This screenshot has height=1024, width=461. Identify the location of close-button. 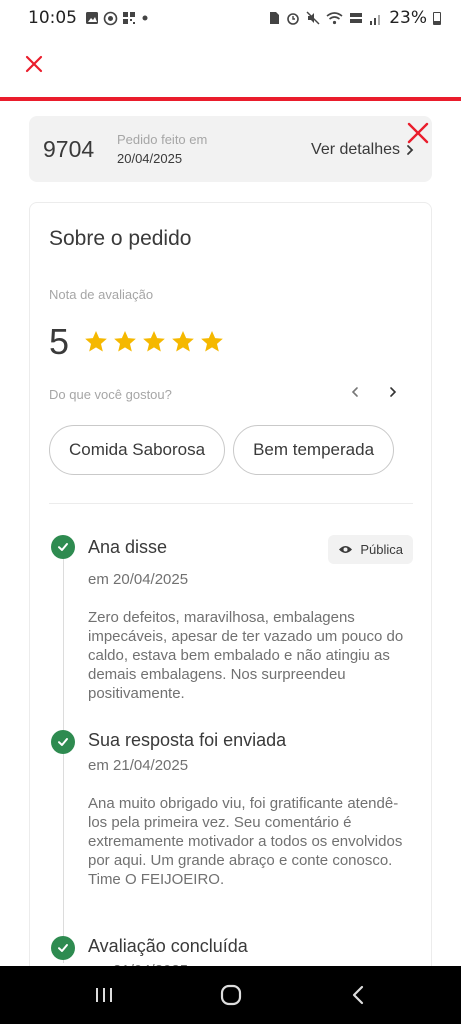
(34, 64).